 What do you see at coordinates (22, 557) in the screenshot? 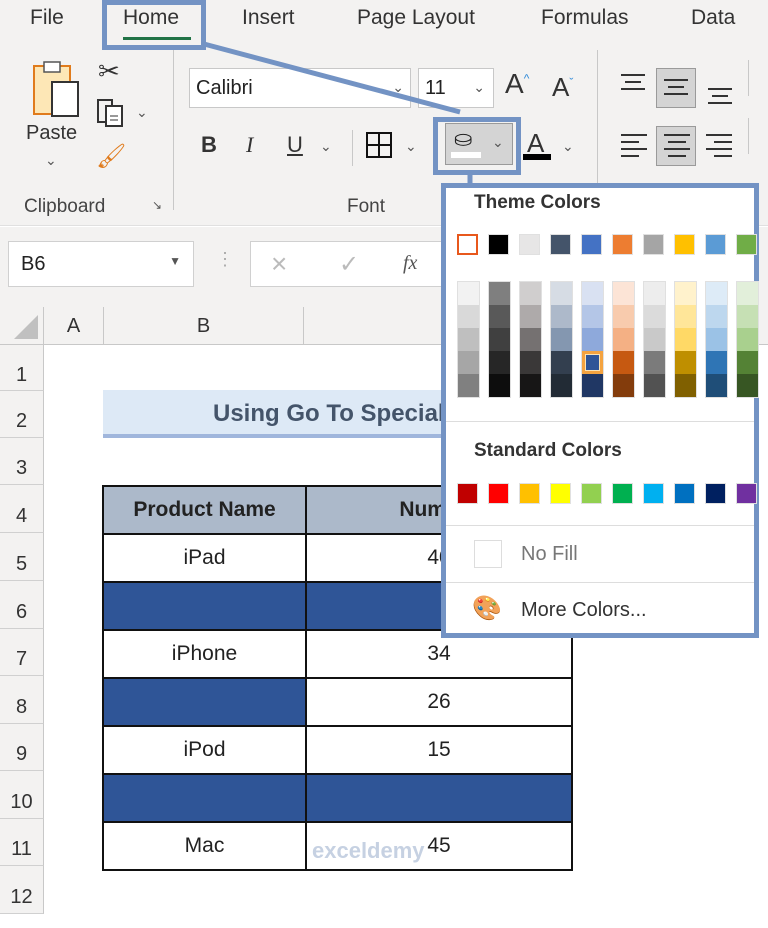
I see `row-header-5: 5` at bounding box center [22, 557].